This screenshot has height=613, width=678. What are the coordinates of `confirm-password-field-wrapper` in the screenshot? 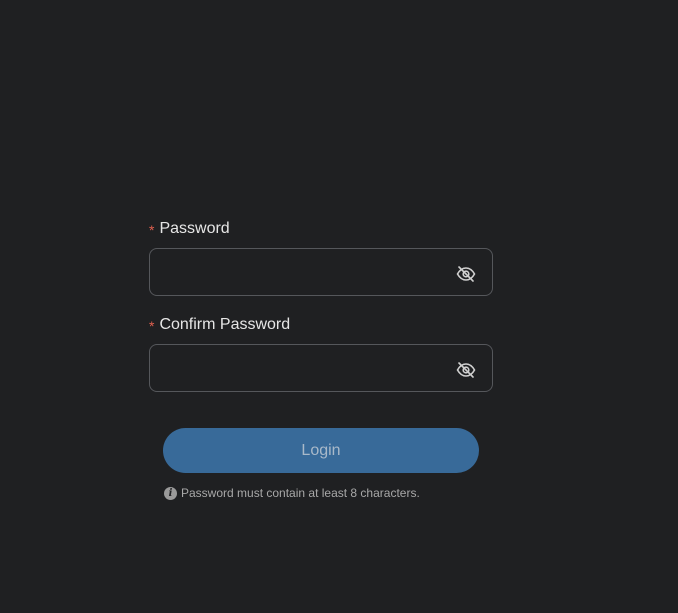 It's located at (321, 368).